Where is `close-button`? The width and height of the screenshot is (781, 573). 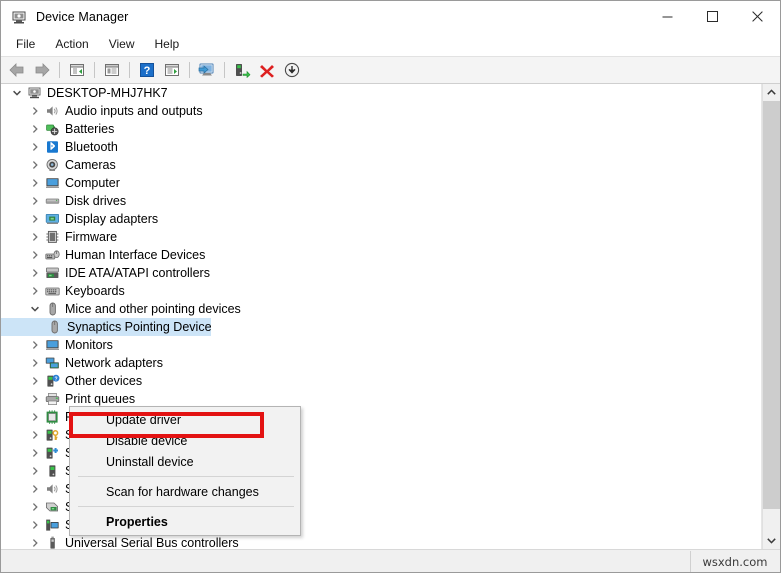 close-button is located at coordinates (757, 16).